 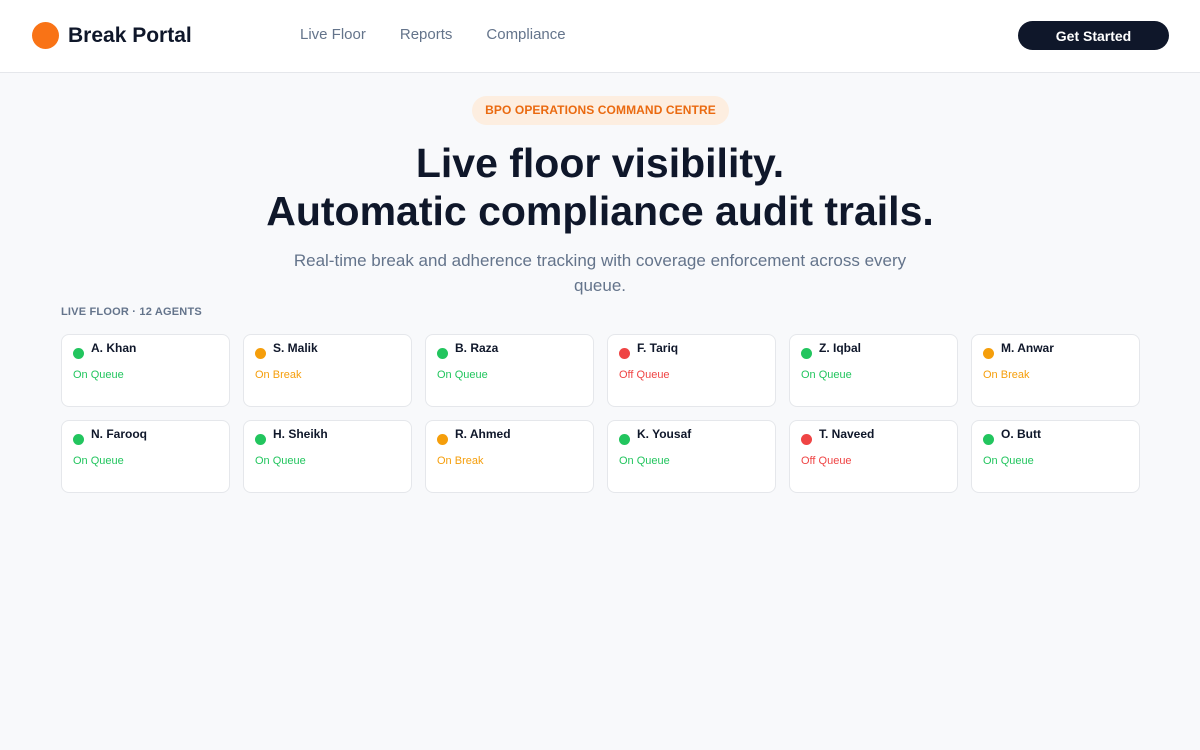 What do you see at coordinates (691, 370) in the screenshot?
I see `agent-card: F. Tariq Off Queue` at bounding box center [691, 370].